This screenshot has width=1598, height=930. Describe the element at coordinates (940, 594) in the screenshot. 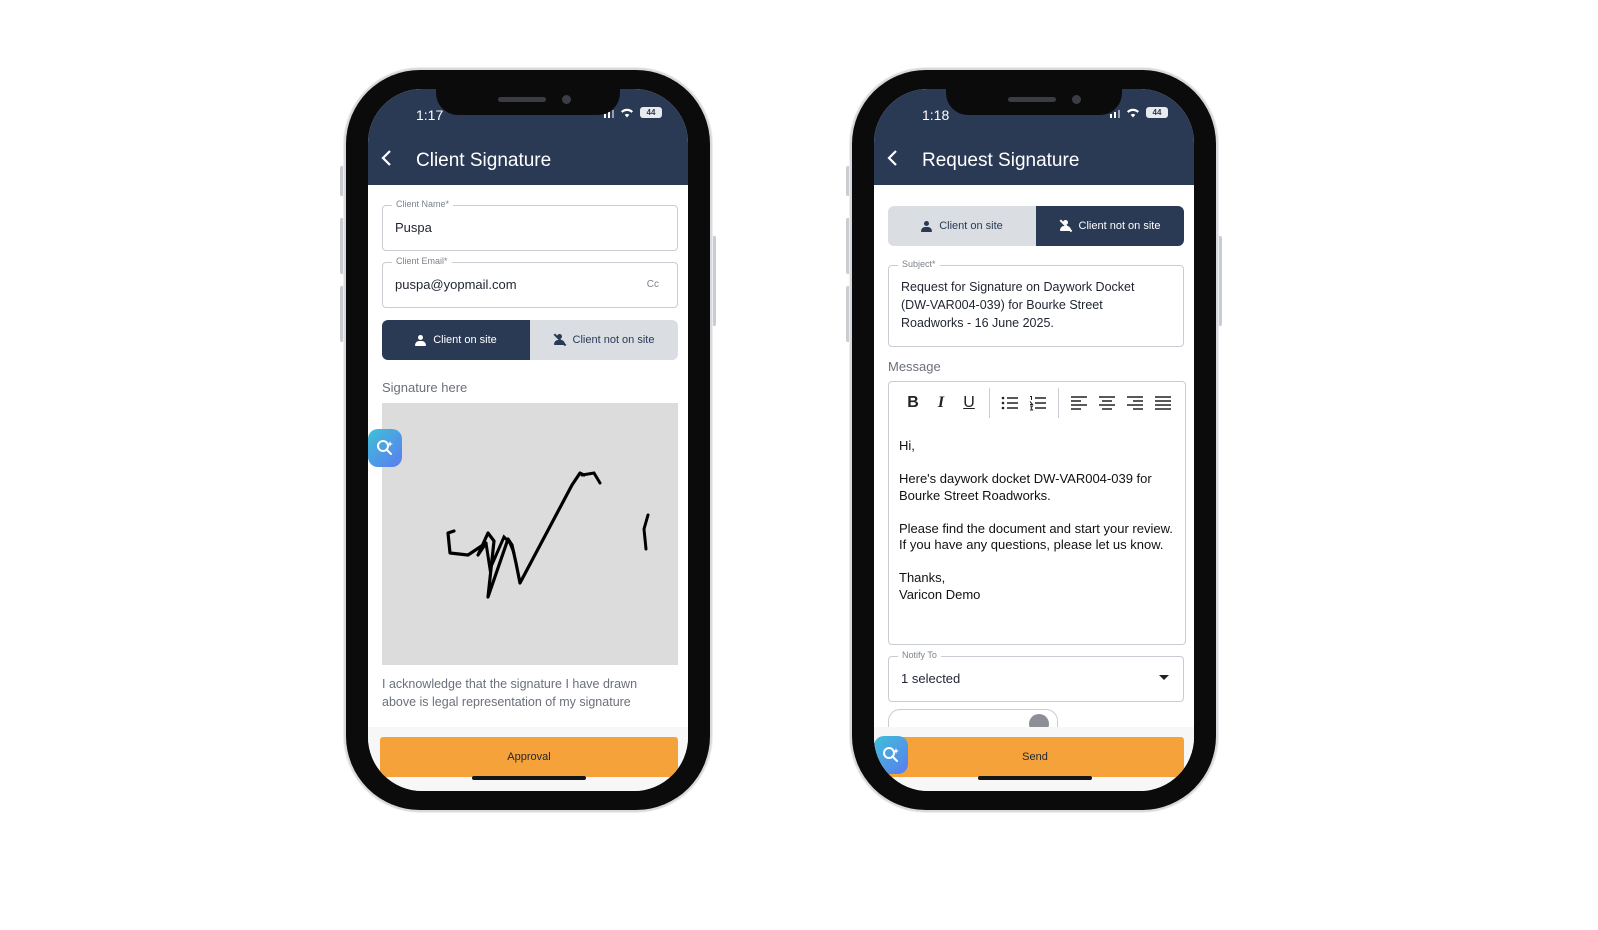

I see `message-signature-name: Varicon Demo` at that location.